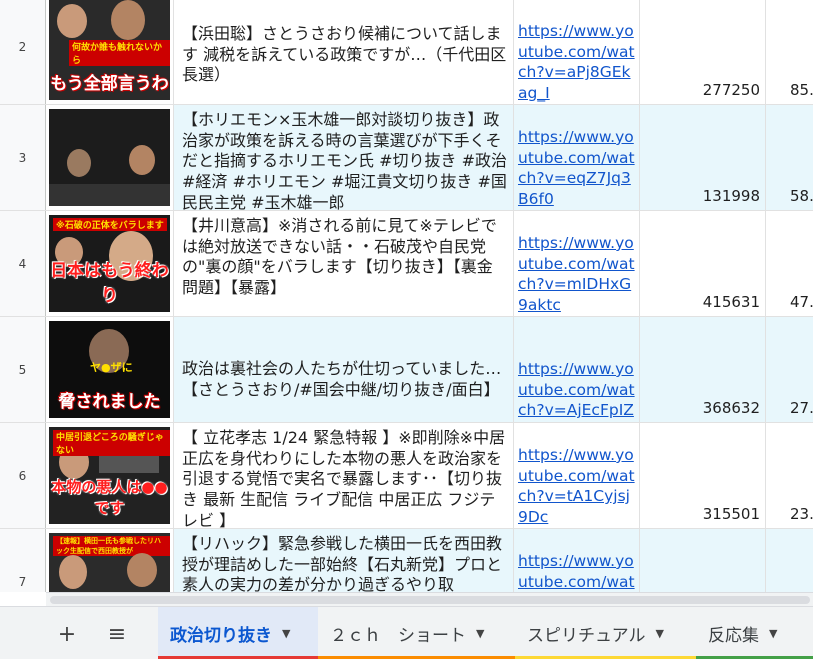  I want to click on thumbnail-caption: 日本はもう終わり, so click(109, 283).